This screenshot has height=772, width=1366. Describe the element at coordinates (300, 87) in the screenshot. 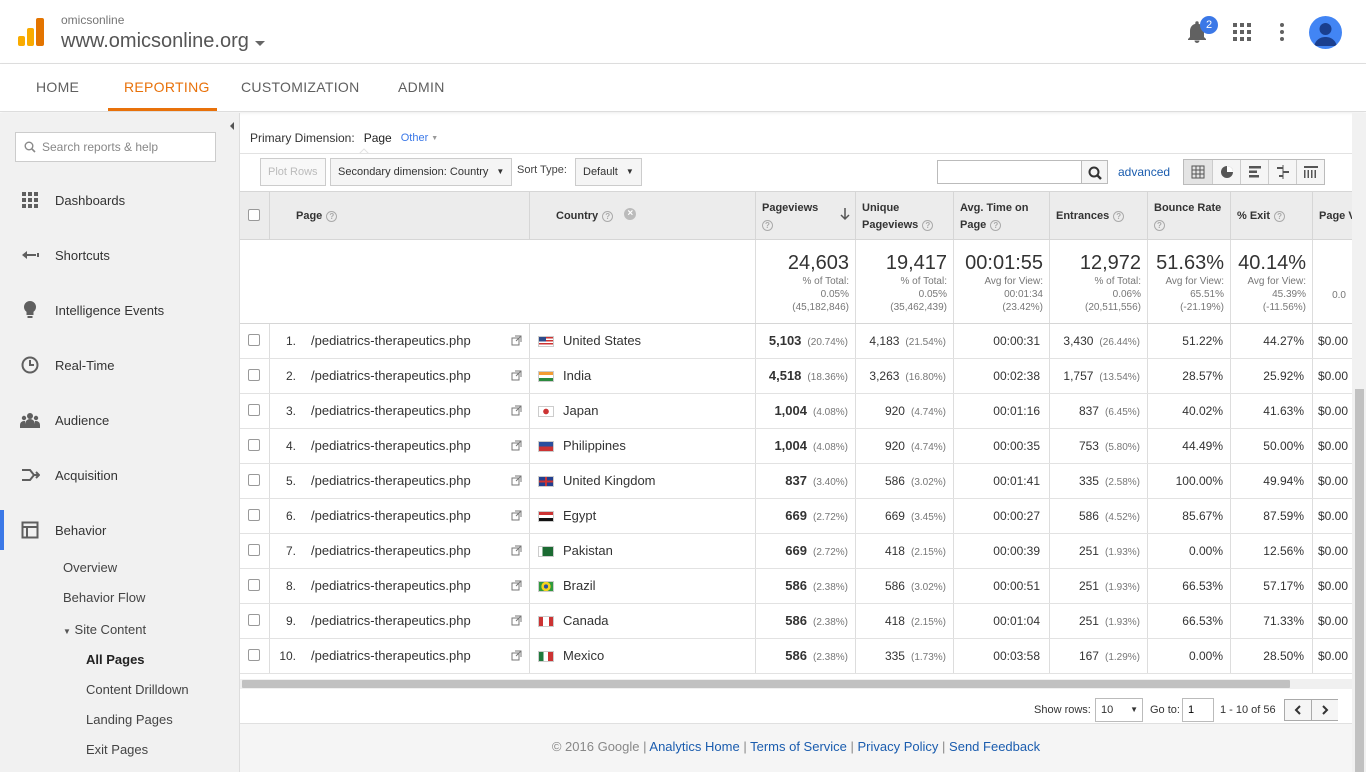

I see `tab-customization: CUSTOMIZATION` at that location.